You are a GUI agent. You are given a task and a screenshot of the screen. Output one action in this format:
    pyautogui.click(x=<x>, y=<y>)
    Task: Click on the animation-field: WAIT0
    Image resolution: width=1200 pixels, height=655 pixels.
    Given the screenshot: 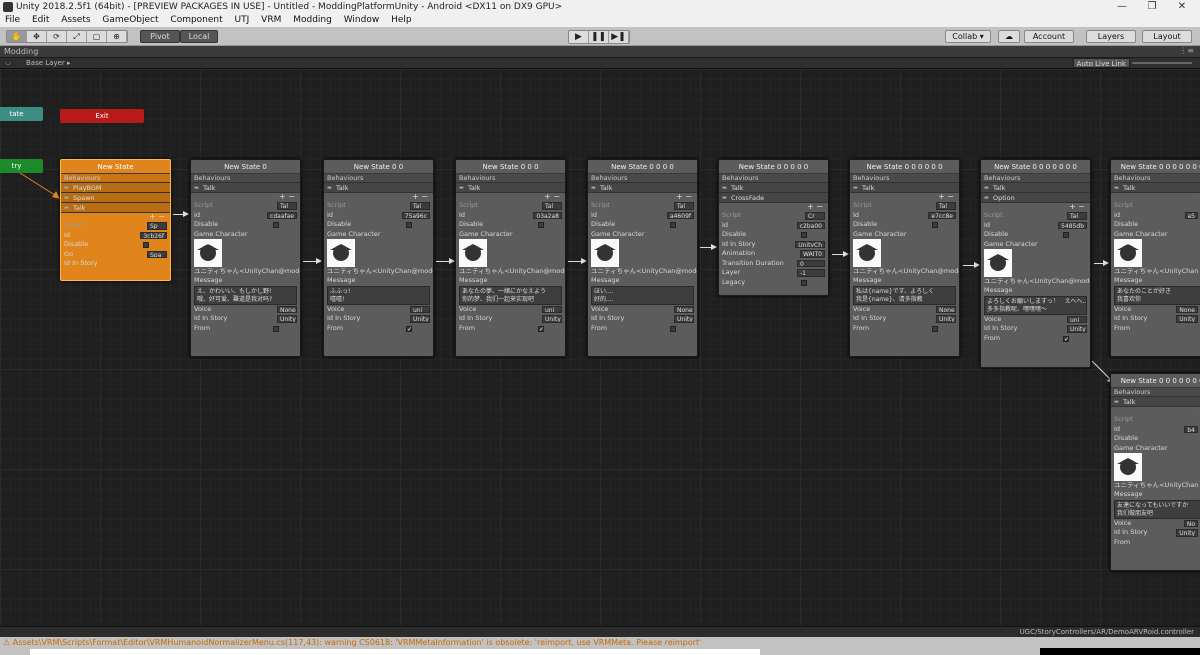 What is the action you would take?
    pyautogui.click(x=812, y=254)
    